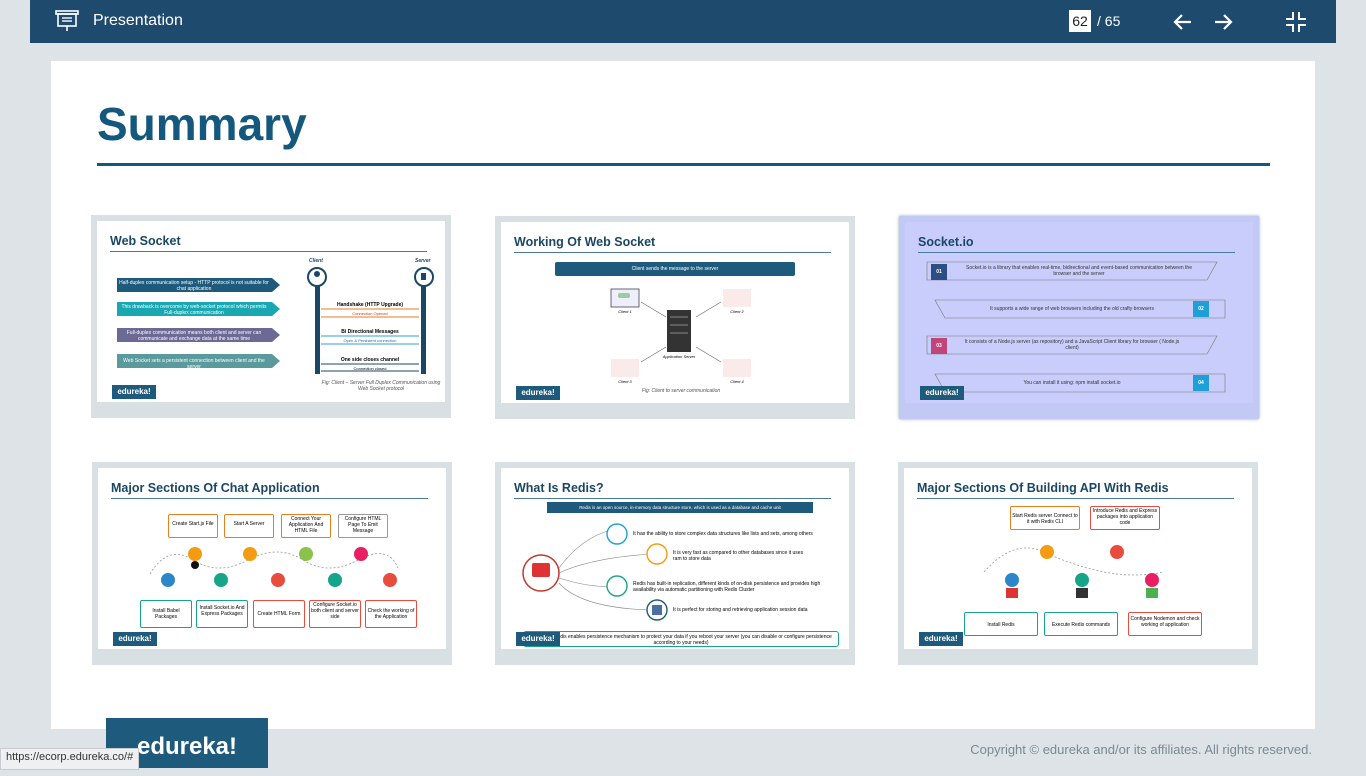 This screenshot has width=1366, height=776. What do you see at coordinates (370, 360) in the screenshot?
I see `message-label: One side closes channel` at bounding box center [370, 360].